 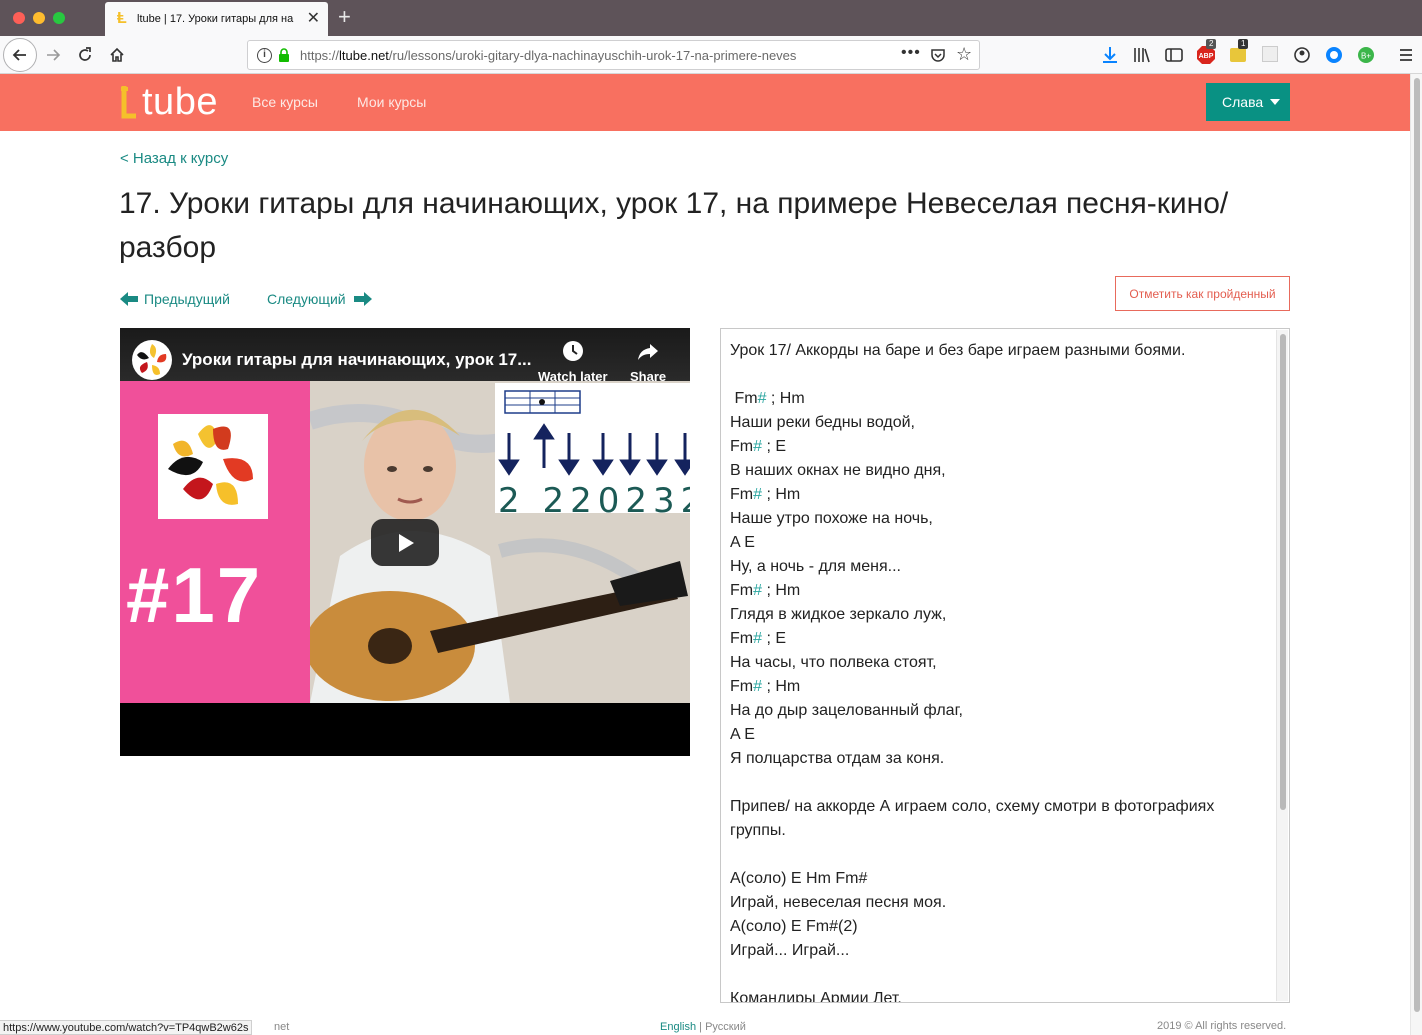 I want to click on lyrics-scrollbar, so click(x=1282, y=665).